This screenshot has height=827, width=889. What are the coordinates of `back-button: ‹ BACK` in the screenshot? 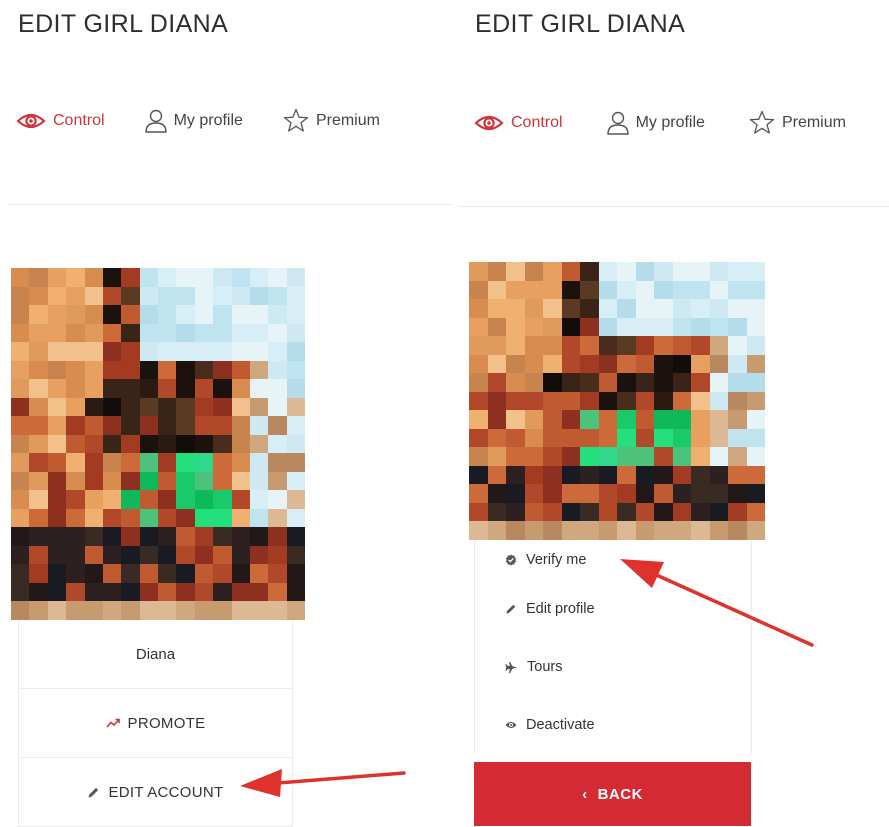 It's located at (612, 794).